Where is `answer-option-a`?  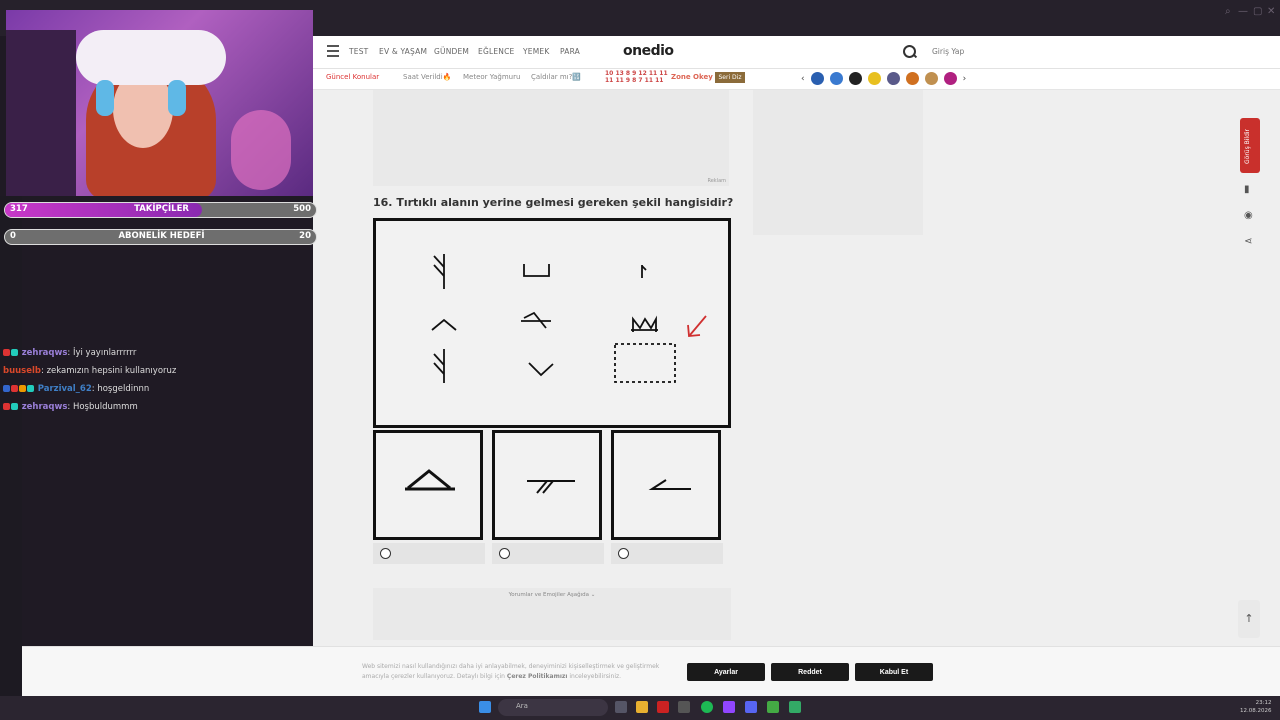
answer-option-a is located at coordinates (428, 485).